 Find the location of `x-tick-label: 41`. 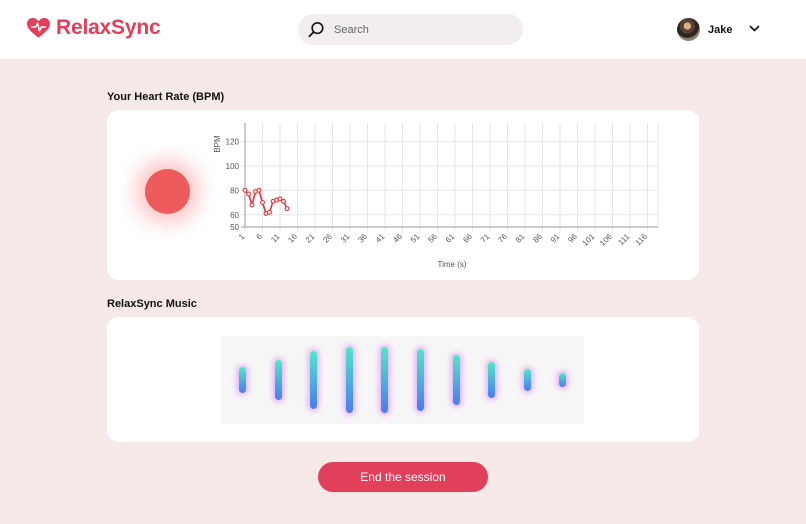

x-tick-label: 41 is located at coordinates (380, 238).